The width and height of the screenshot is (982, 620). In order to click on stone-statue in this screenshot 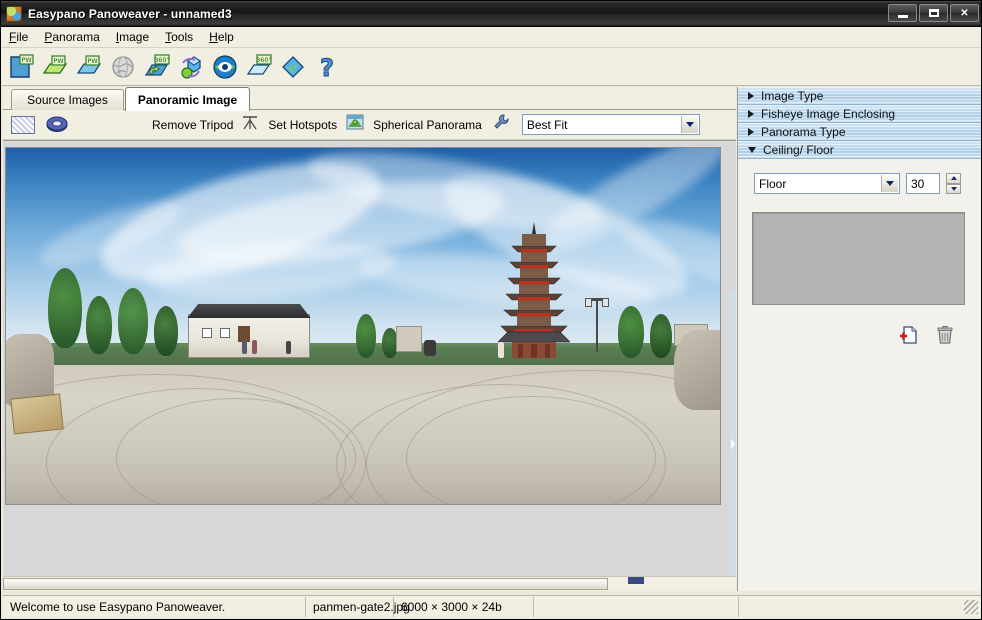, I will do `click(697, 370)`.